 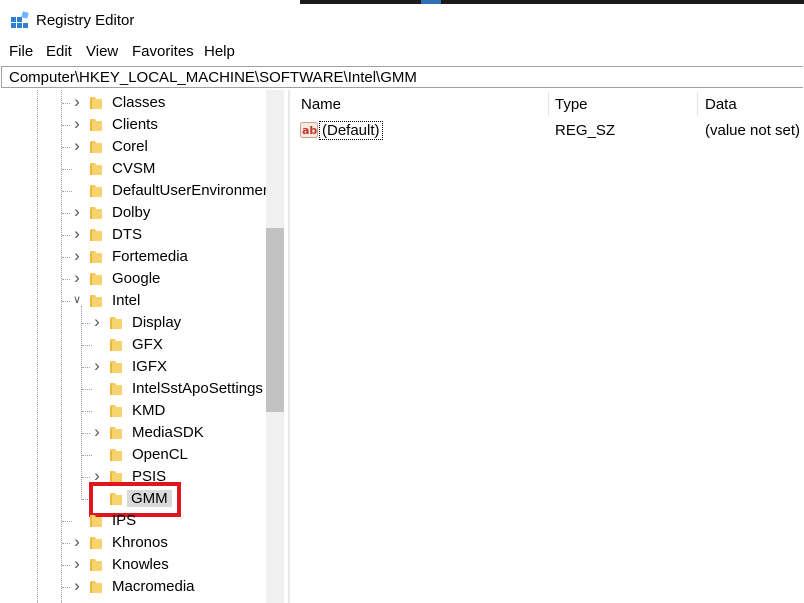 What do you see at coordinates (721, 104) in the screenshot?
I see `column-header-data: Data` at bounding box center [721, 104].